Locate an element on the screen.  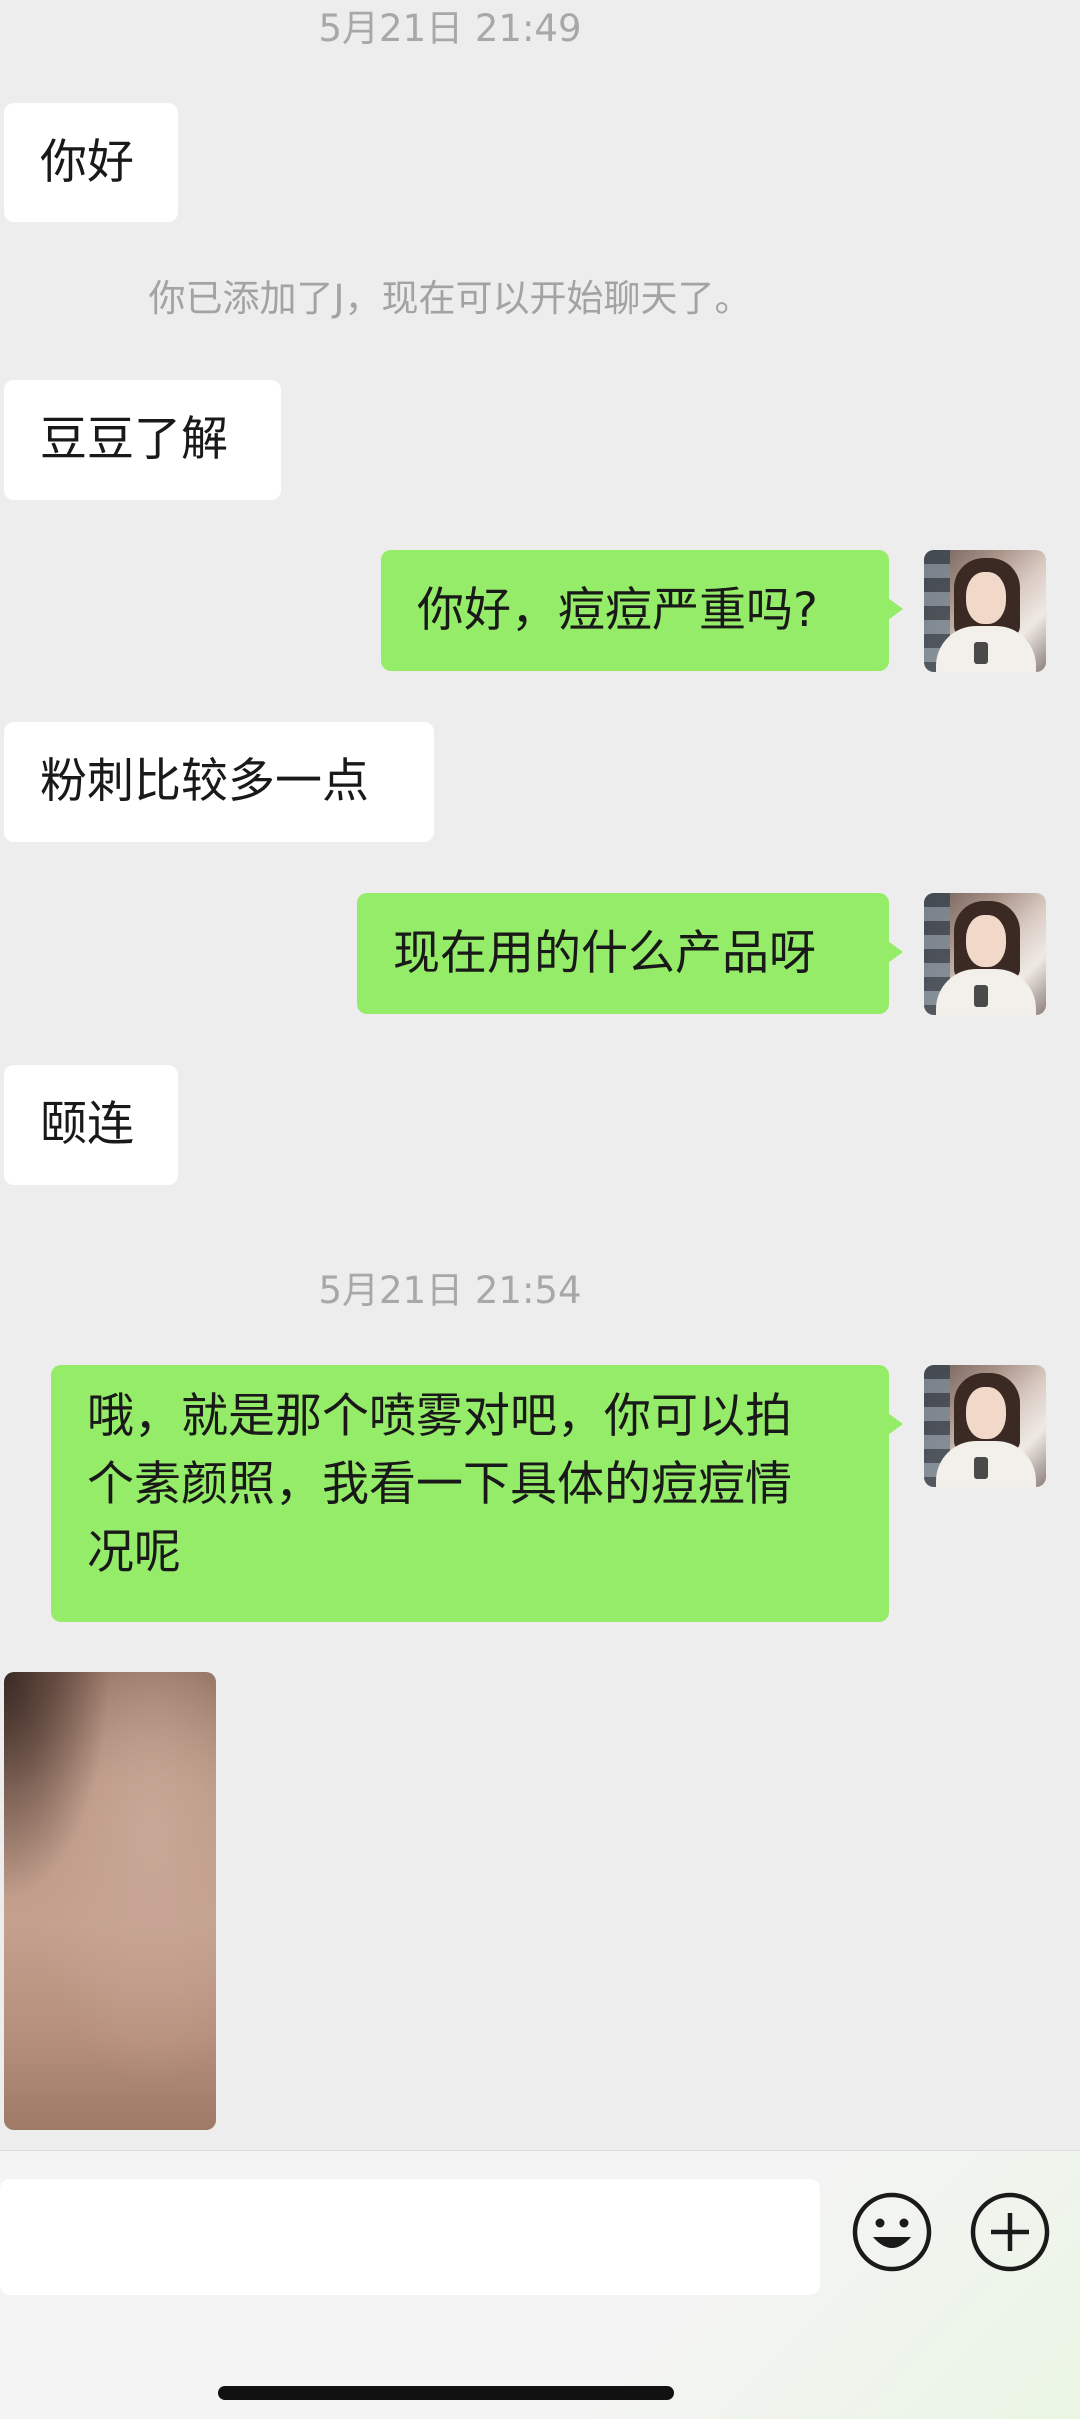
smiley-face-icon is located at coordinates (892, 2232).